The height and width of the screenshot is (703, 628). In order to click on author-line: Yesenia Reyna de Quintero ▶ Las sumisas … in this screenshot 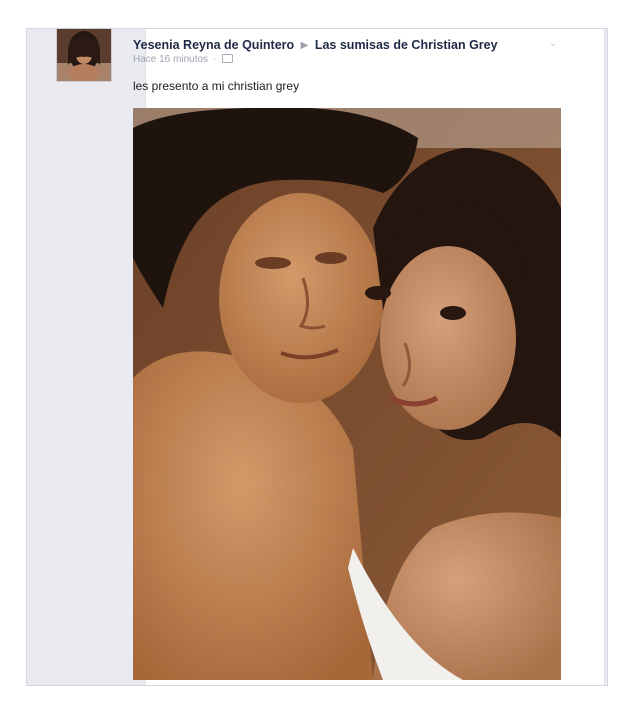, I will do `click(343, 45)`.